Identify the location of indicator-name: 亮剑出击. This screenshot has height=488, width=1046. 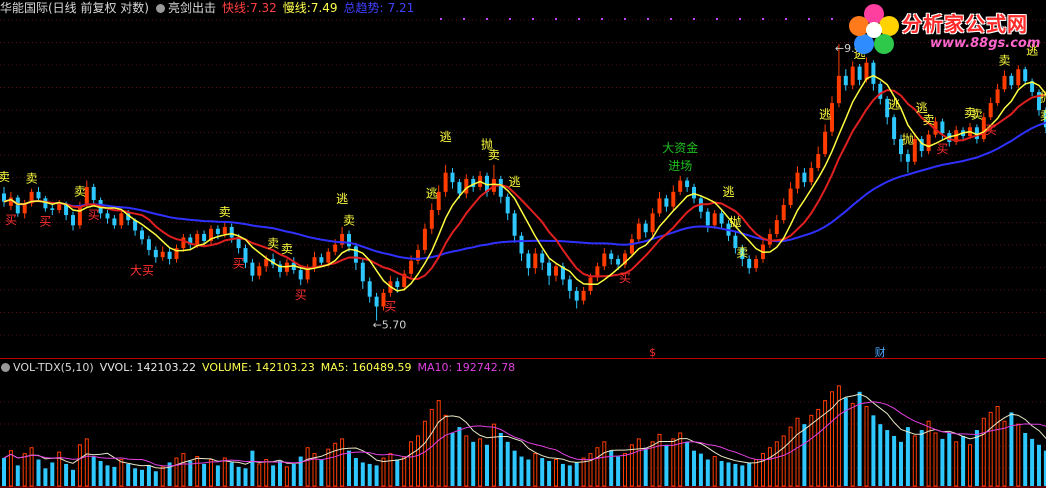
(192, 8).